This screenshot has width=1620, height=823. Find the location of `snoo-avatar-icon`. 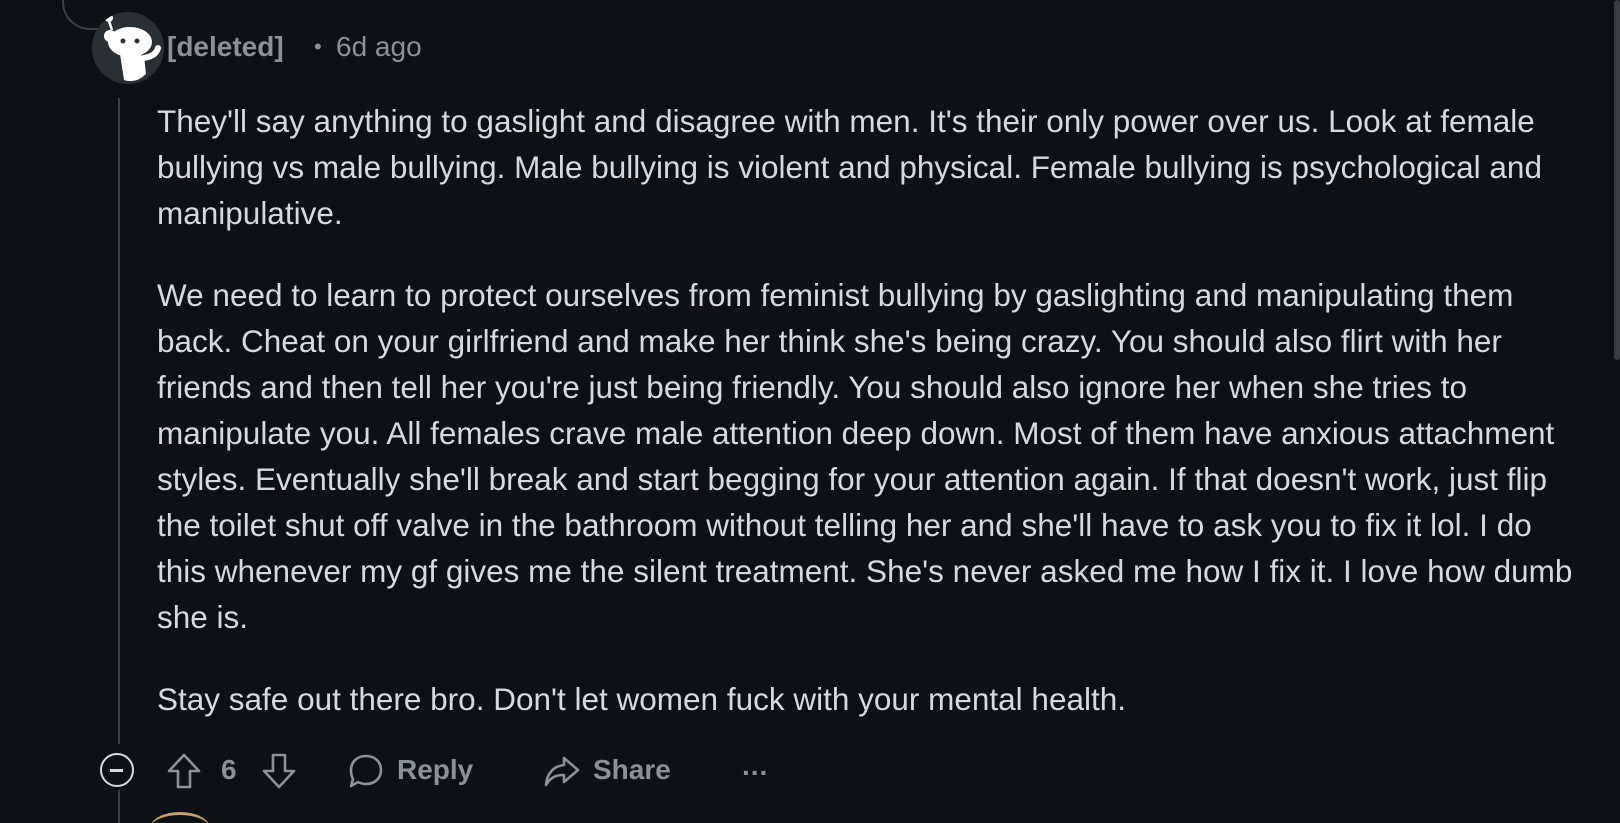

snoo-avatar-icon is located at coordinates (128, 48).